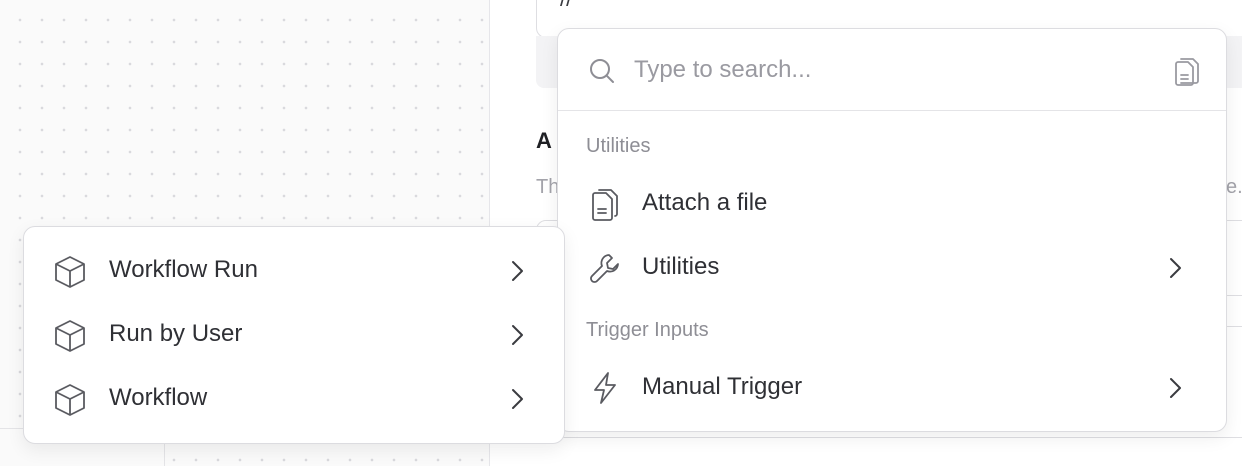 The image size is (1242, 466). What do you see at coordinates (681, 266) in the screenshot?
I see `menu-item-label: Utilities` at bounding box center [681, 266].